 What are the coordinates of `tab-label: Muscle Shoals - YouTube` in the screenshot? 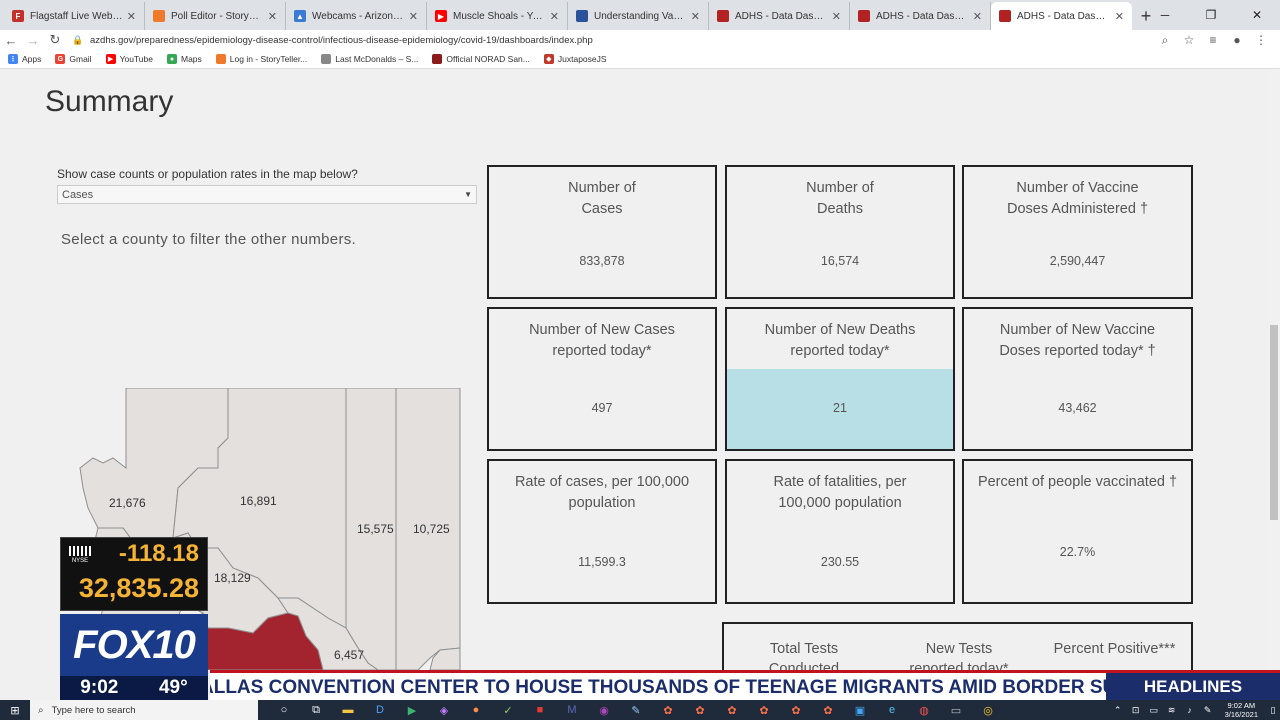 It's located at (499, 16).